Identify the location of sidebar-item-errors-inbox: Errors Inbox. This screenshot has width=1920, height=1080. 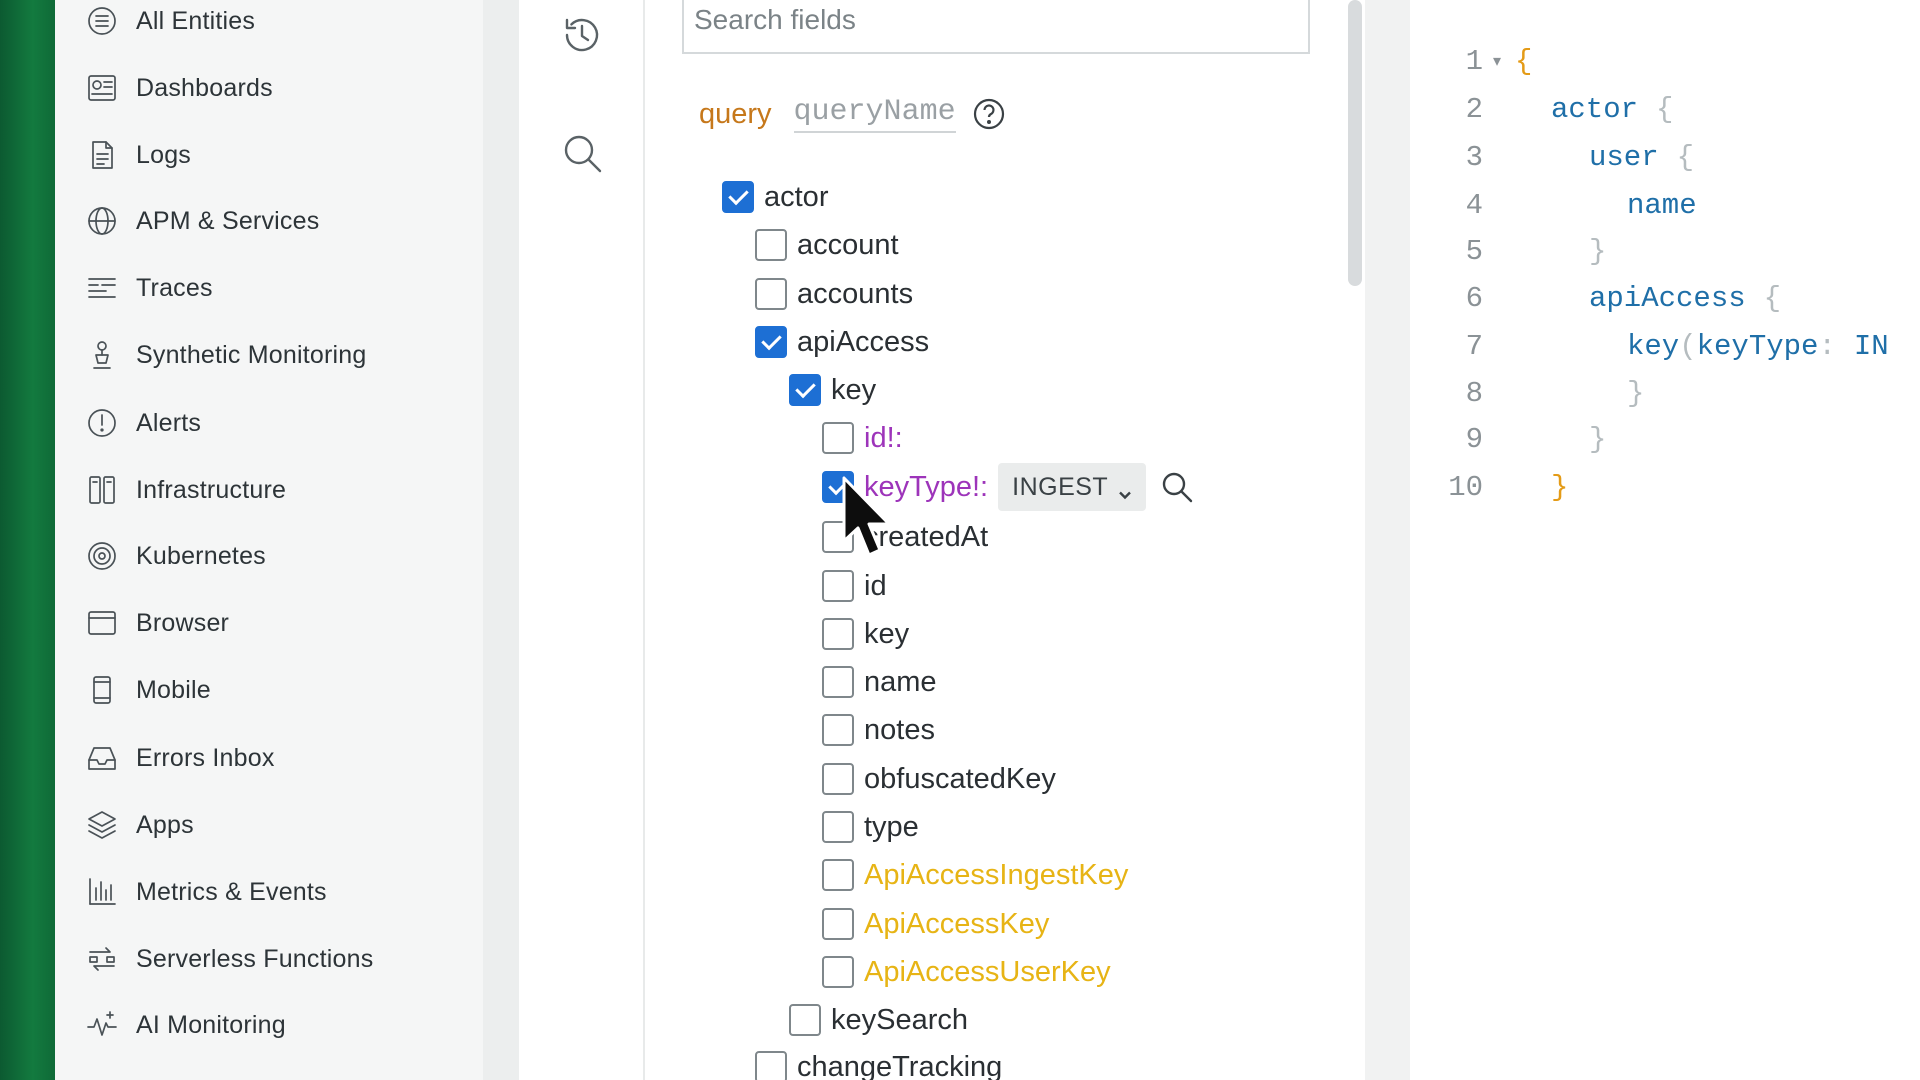
(180, 758).